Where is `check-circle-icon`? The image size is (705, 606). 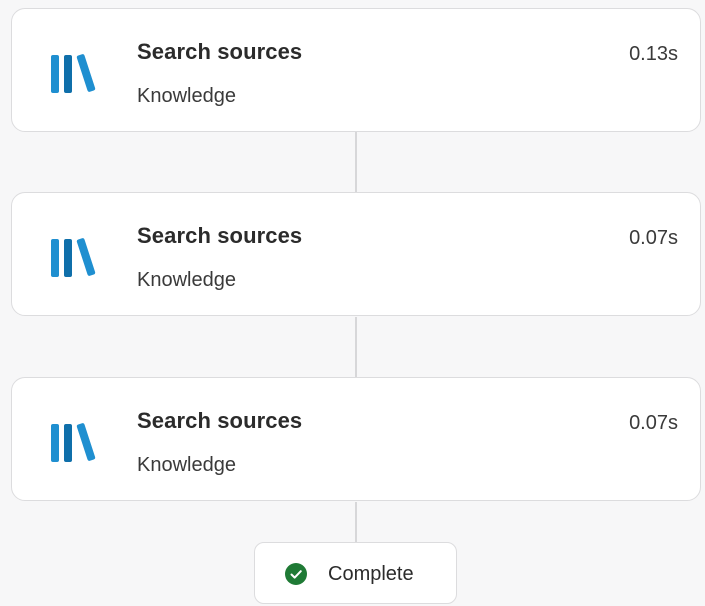 check-circle-icon is located at coordinates (296, 574).